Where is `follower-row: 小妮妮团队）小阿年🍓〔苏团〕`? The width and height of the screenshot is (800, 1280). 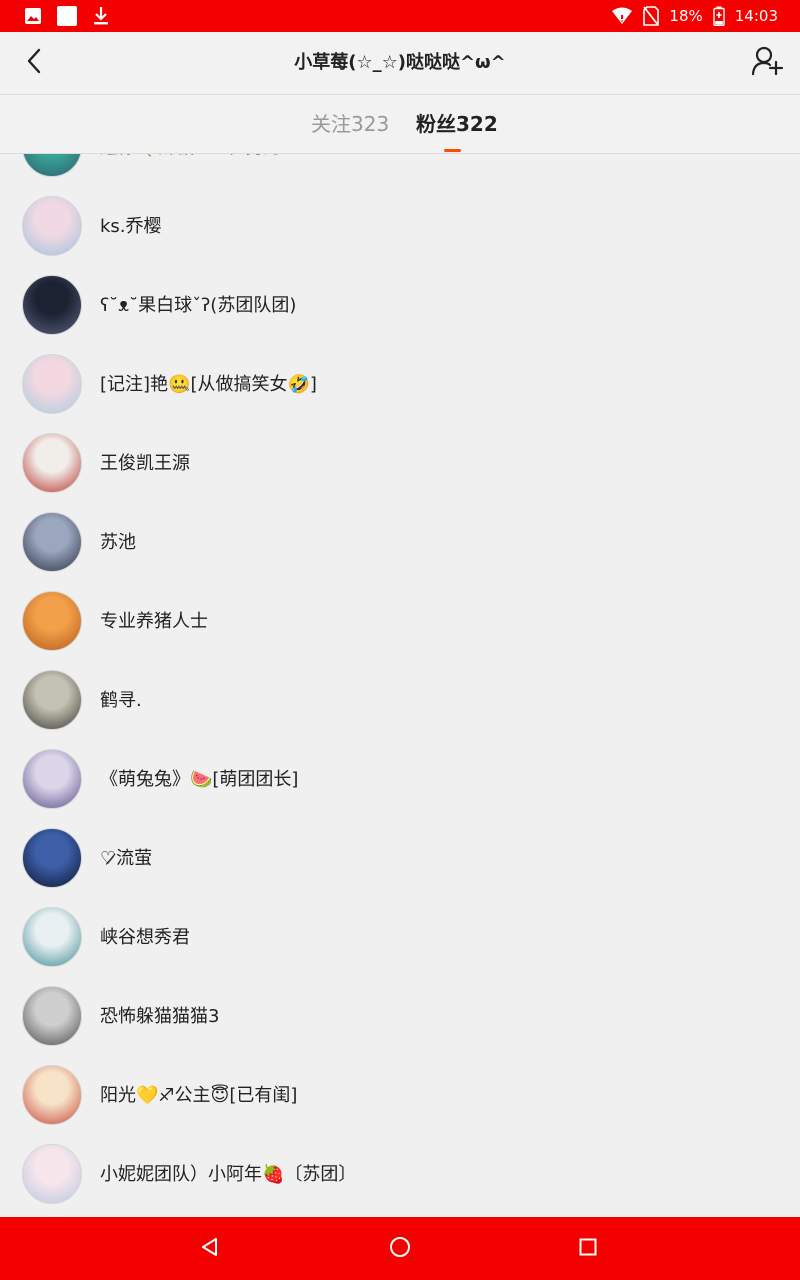
follower-row: 小妮妮团队）小阿年🍓〔苏团〕 is located at coordinates (400, 1174).